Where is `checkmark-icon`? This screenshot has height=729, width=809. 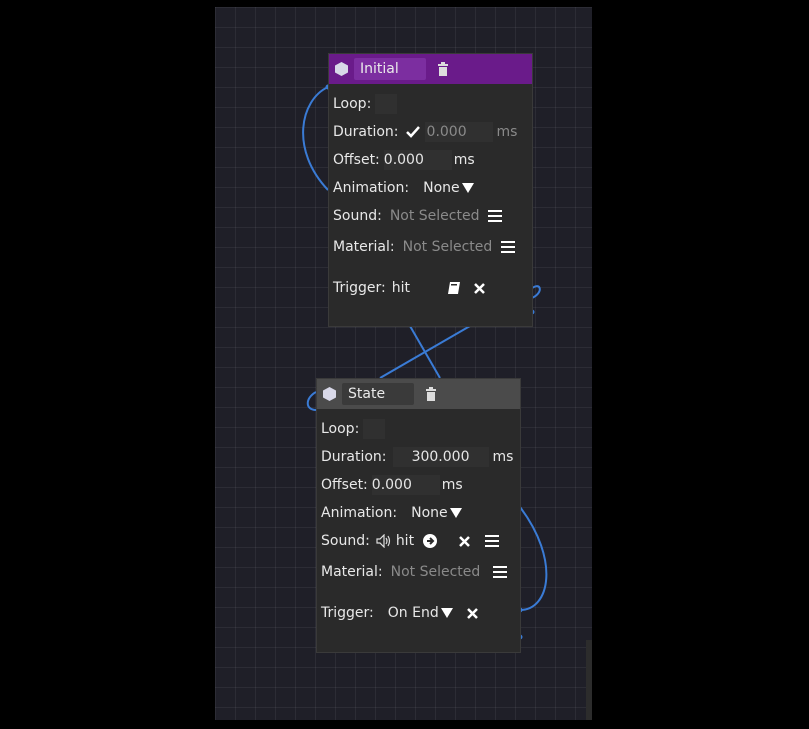 checkmark-icon is located at coordinates (413, 132).